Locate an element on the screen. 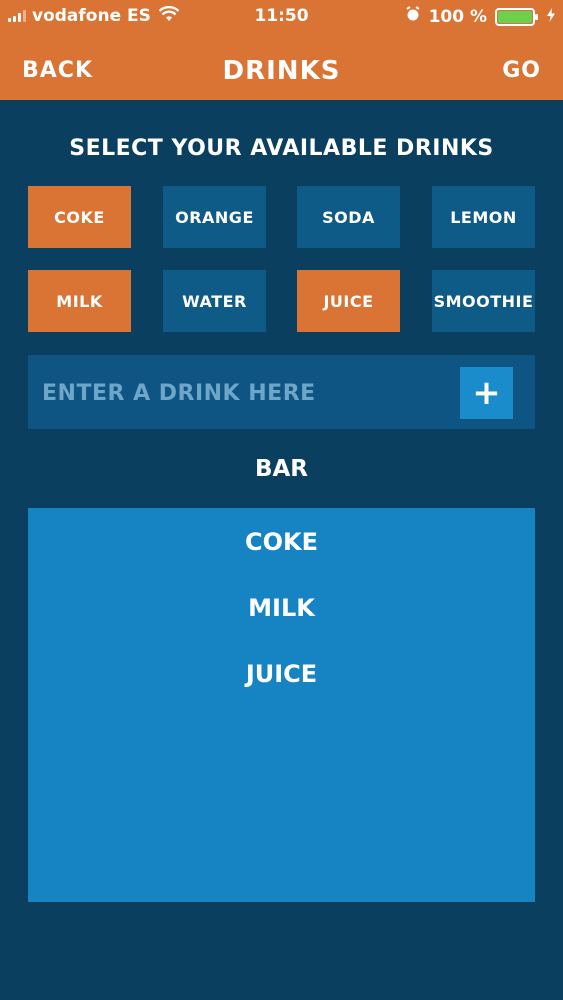 This screenshot has height=1000, width=563. battery-label: 100 % is located at coordinates (457, 16).